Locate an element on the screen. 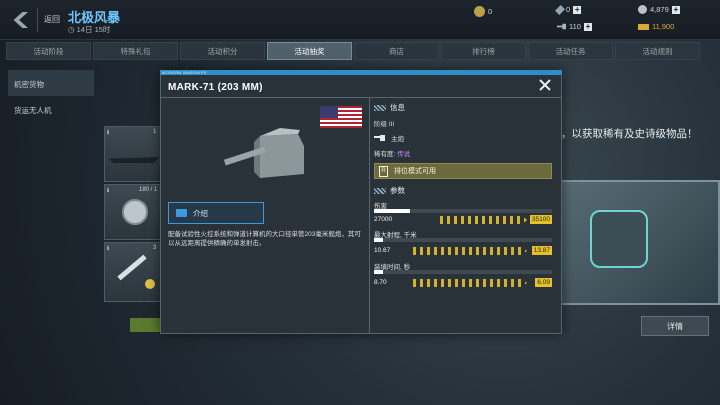  cargo-crate is located at coordinates (640, 242).